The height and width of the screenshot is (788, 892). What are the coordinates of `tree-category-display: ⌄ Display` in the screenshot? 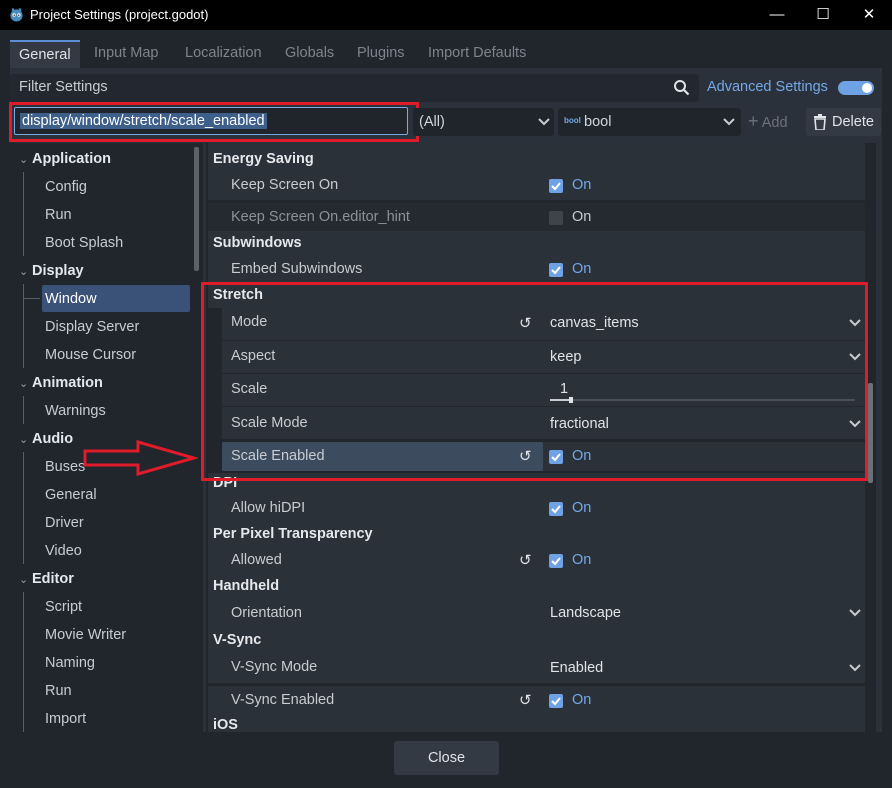 It's located at (51, 271).